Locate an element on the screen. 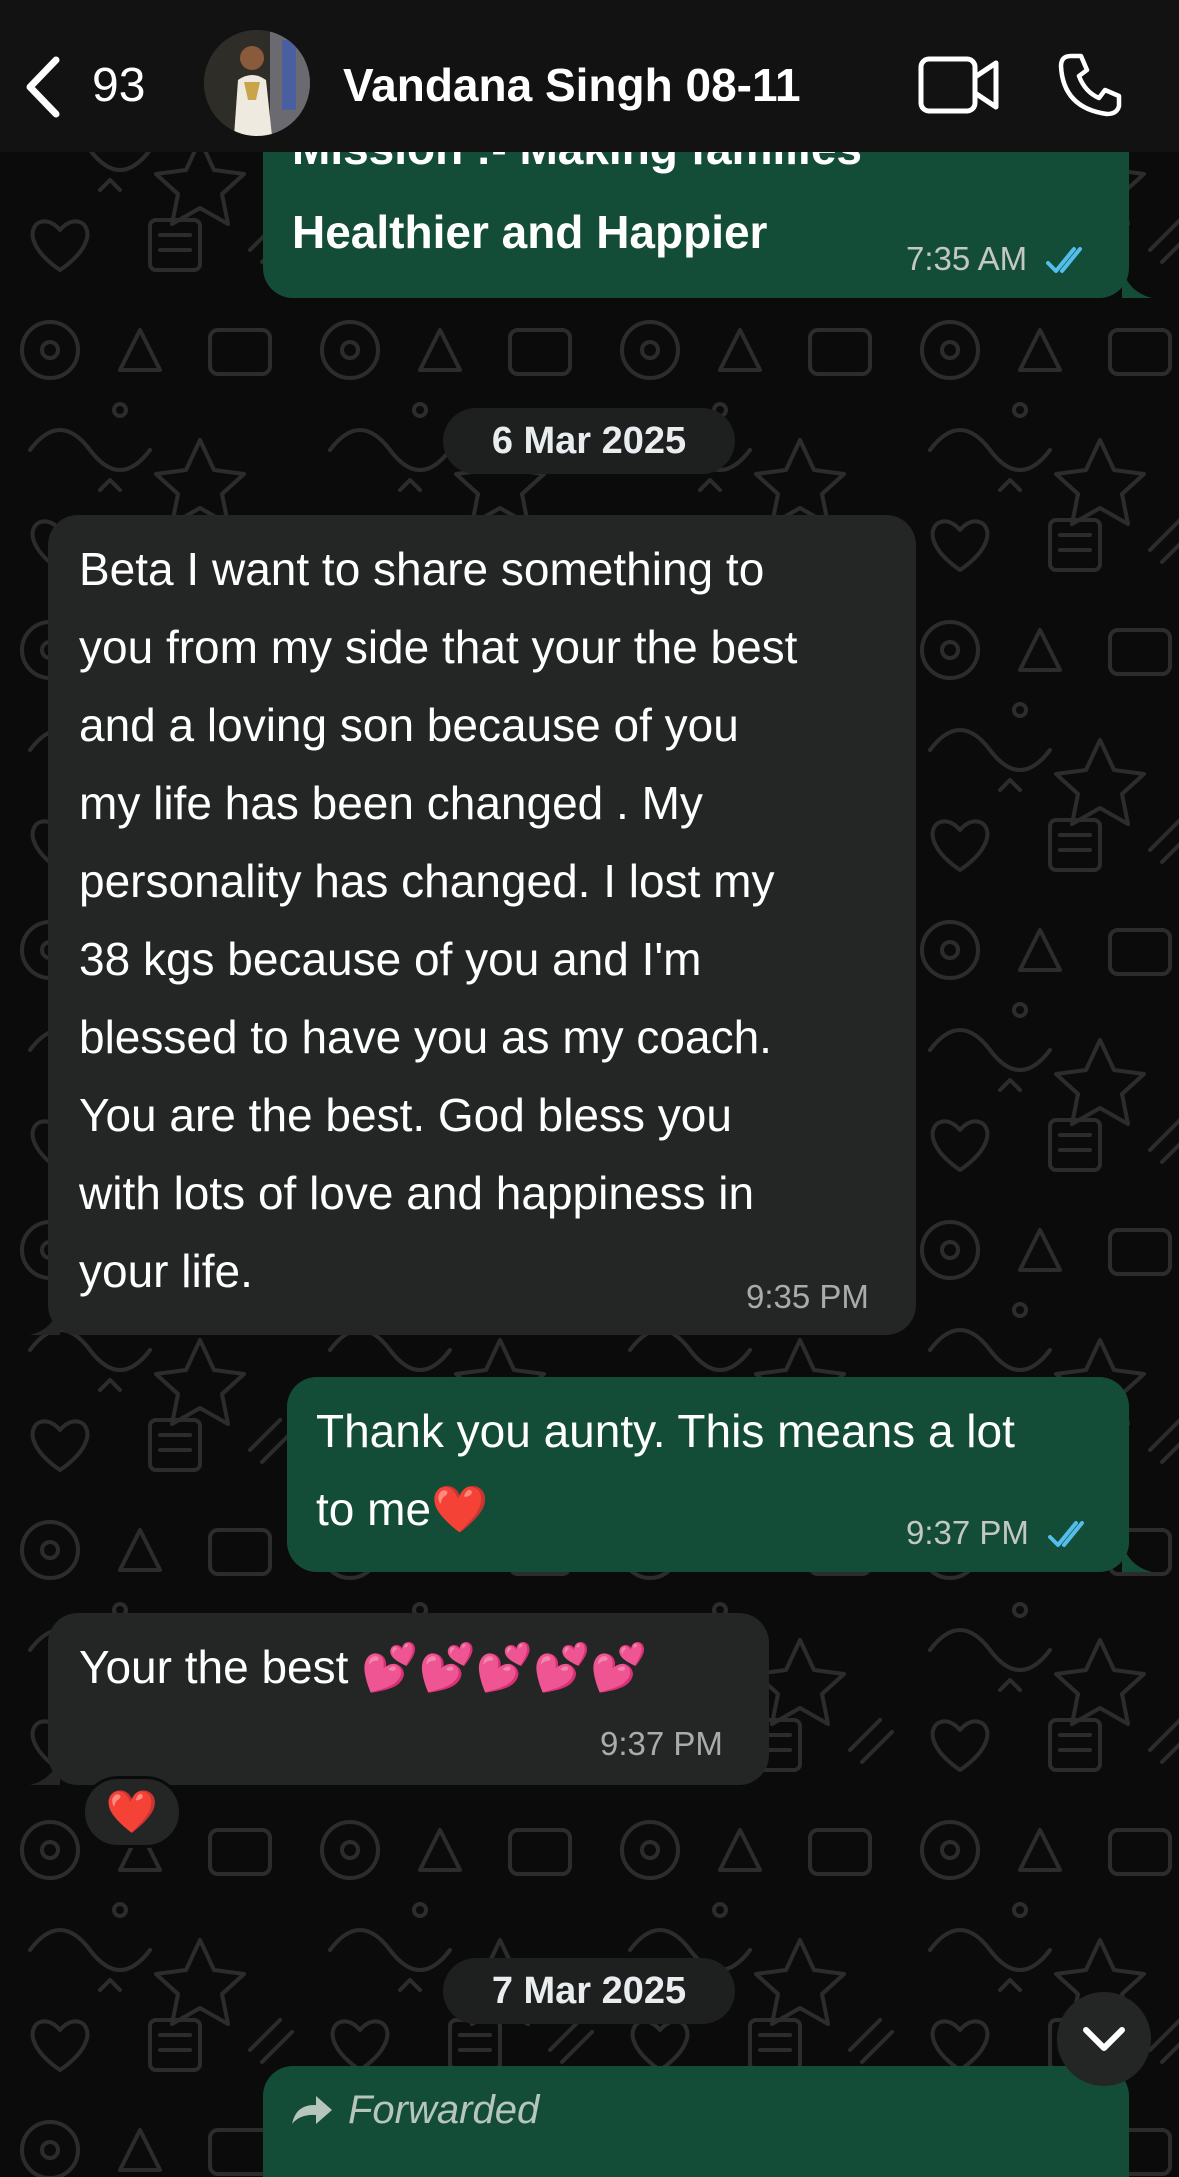 The image size is (1179, 2177). message-line: Thank you aunty. This means a lot is located at coordinates (665, 1431).